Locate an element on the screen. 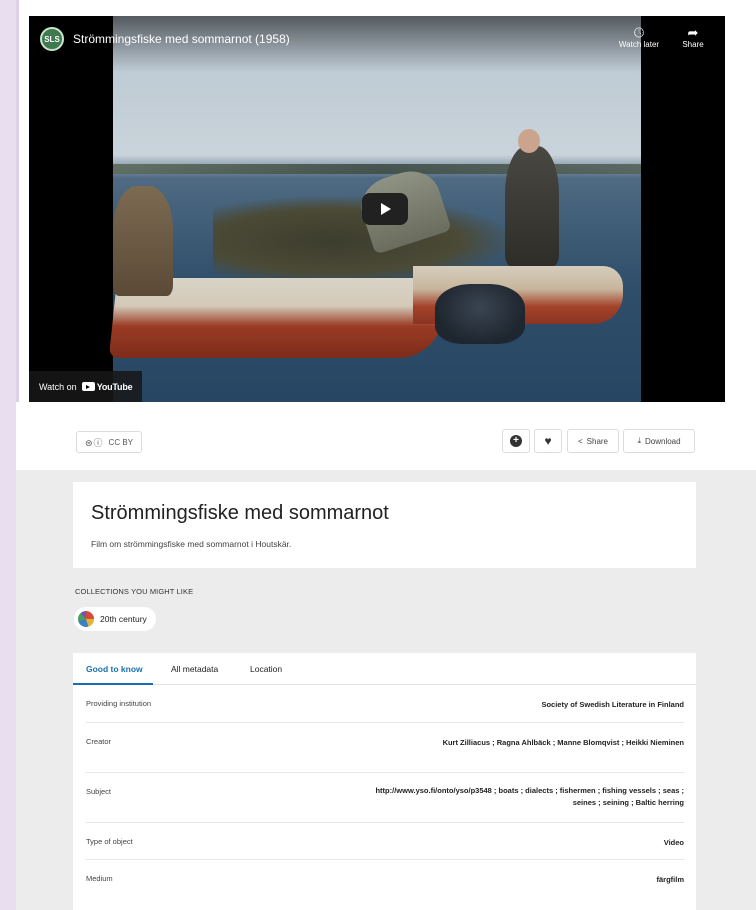  play-button is located at coordinates (385, 209).